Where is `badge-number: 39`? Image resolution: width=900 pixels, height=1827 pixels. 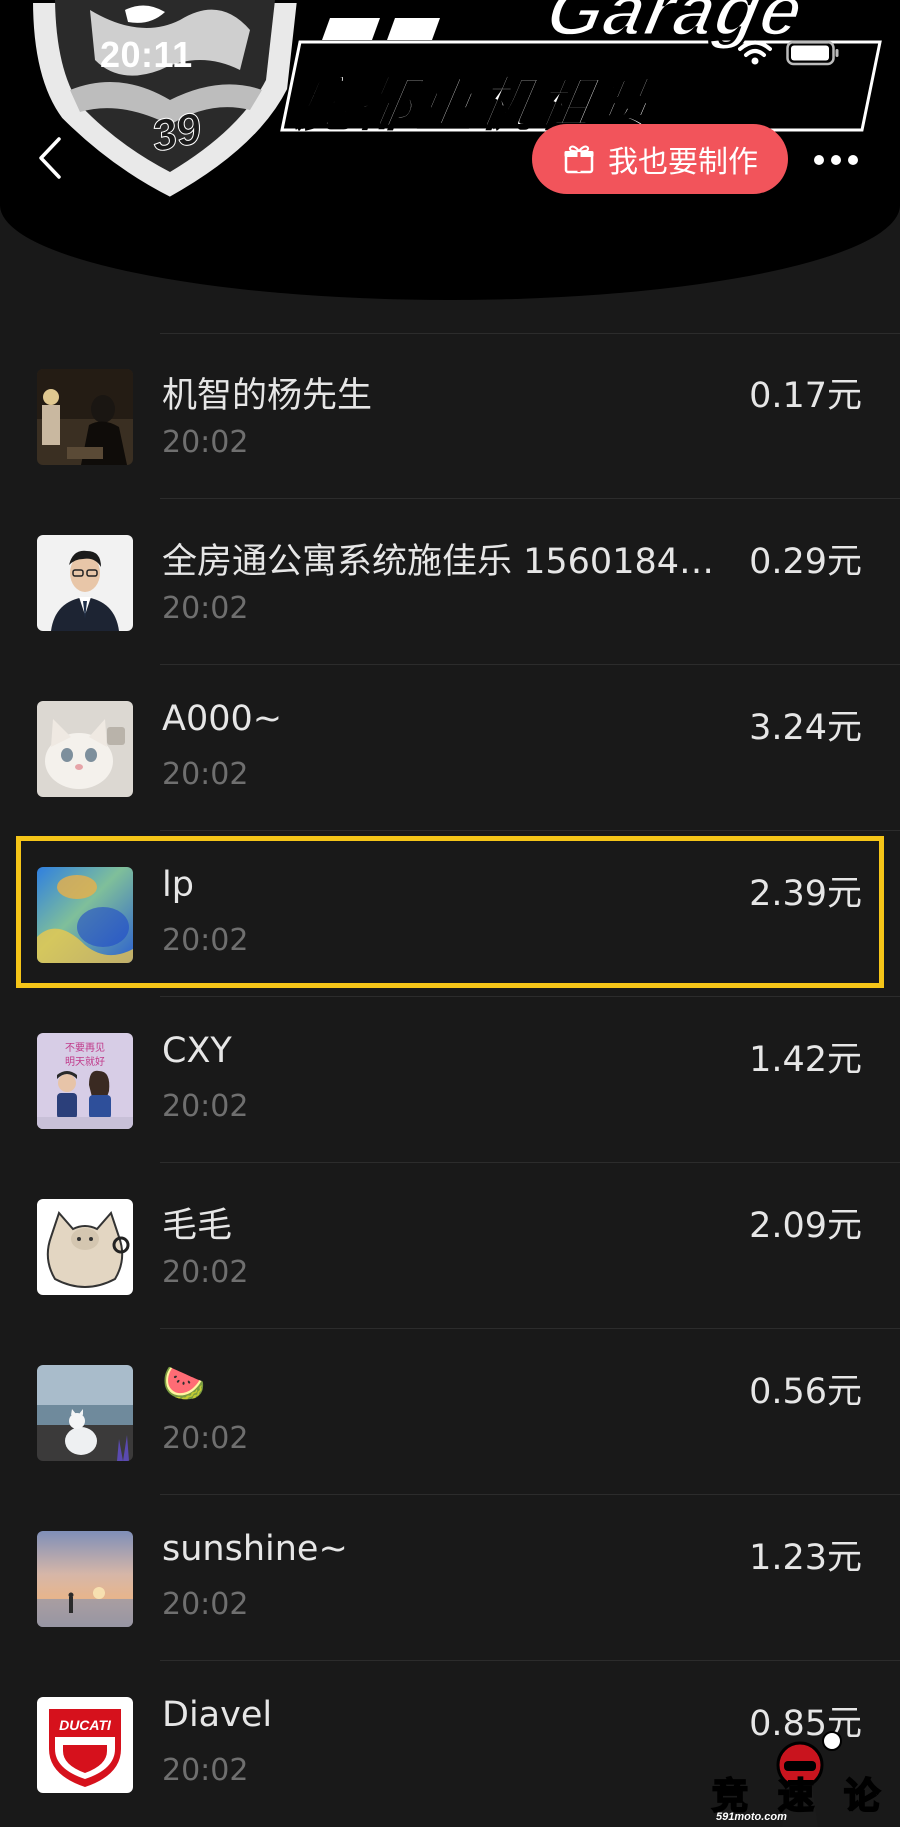 badge-number: 39 is located at coordinates (176, 132).